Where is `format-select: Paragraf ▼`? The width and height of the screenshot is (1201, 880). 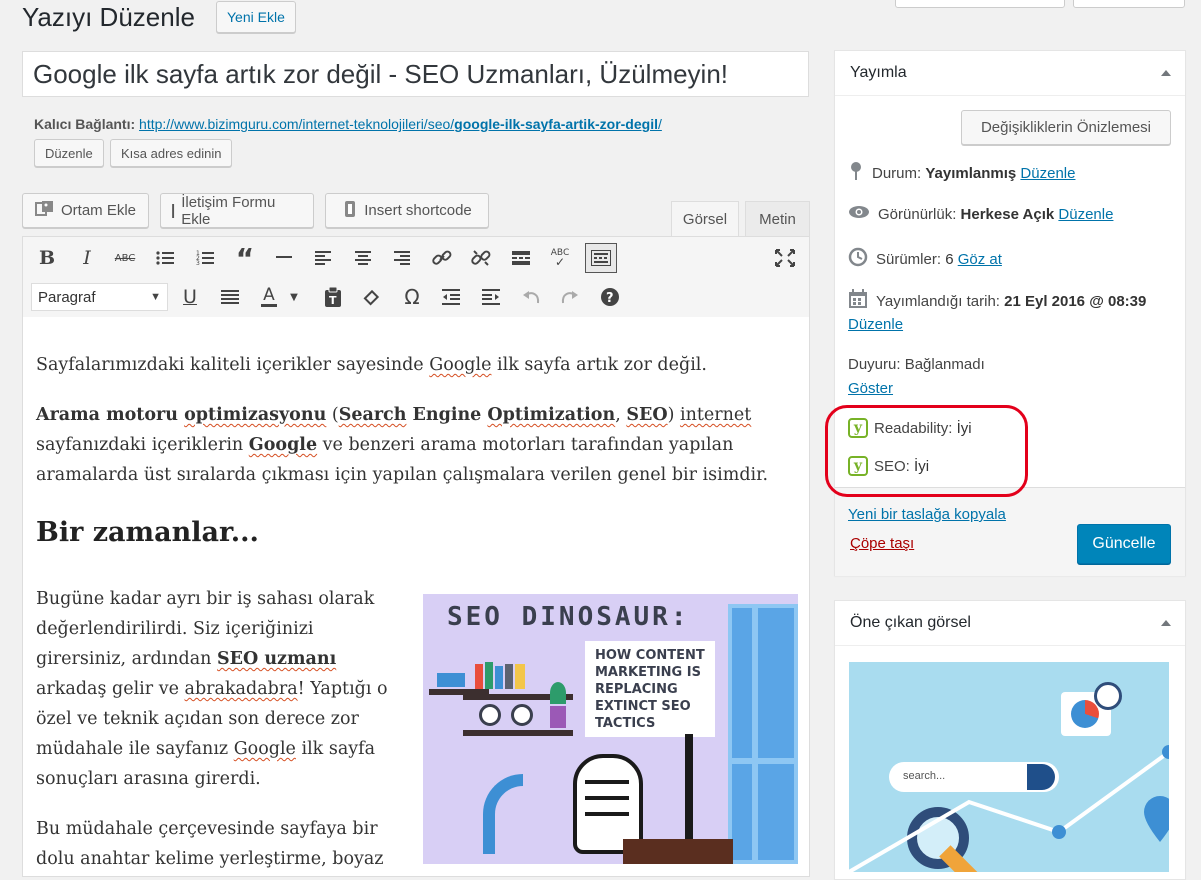
format-select: Paragraf ▼ is located at coordinates (99, 297).